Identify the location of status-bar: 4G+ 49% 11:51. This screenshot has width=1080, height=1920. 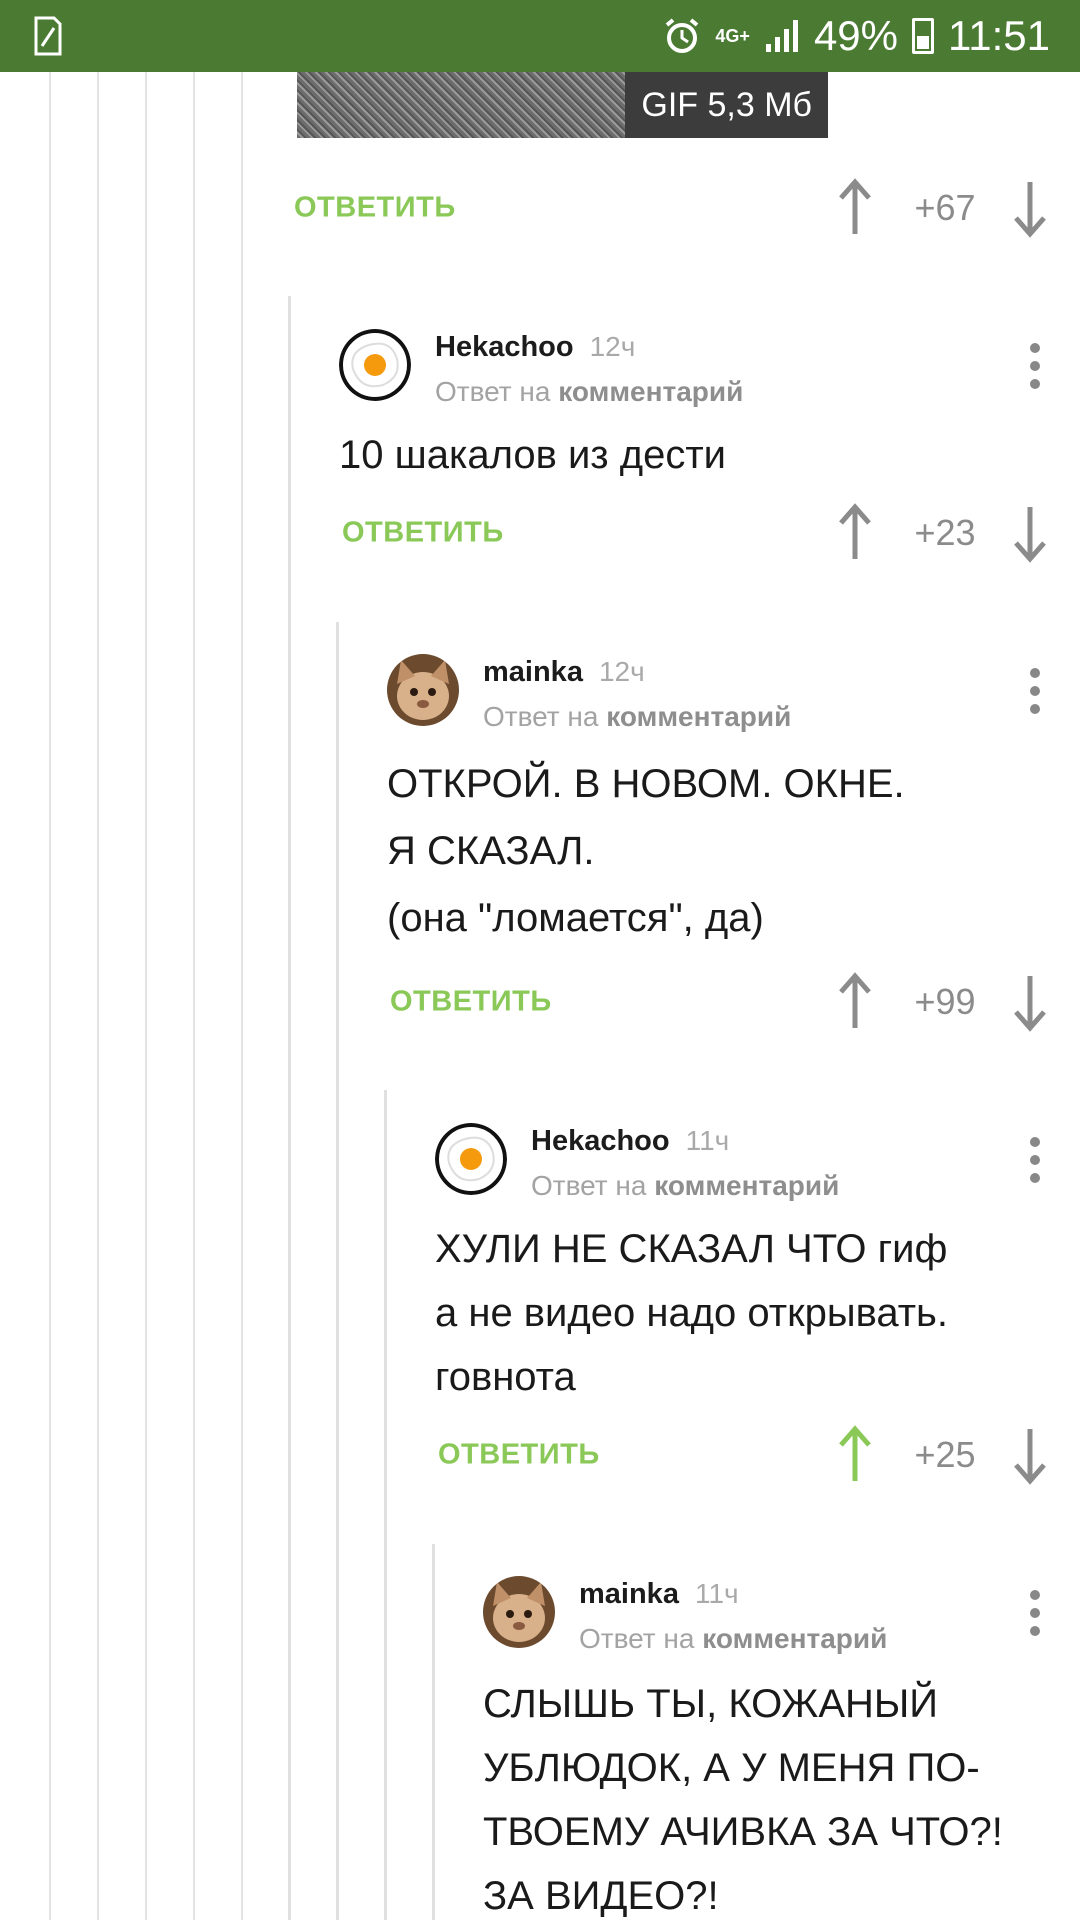
(540, 36).